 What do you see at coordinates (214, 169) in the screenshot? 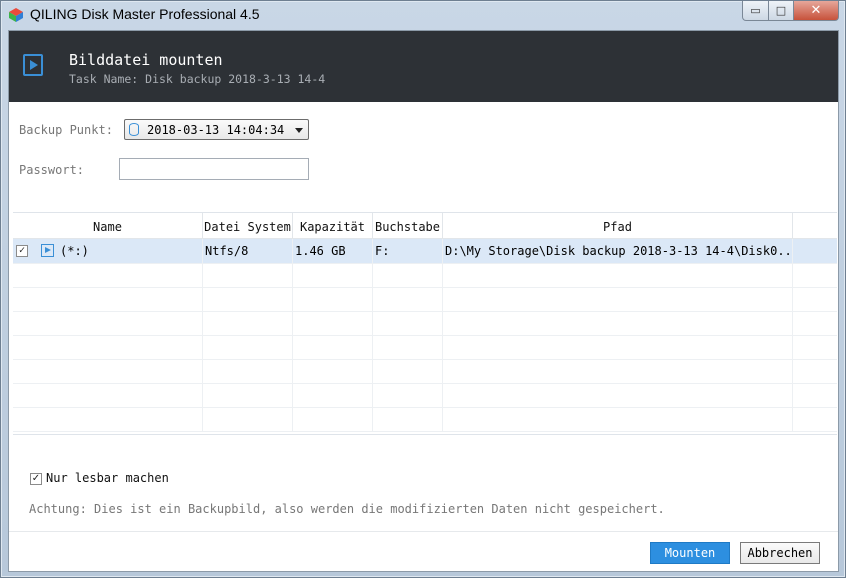
I see `password-field` at bounding box center [214, 169].